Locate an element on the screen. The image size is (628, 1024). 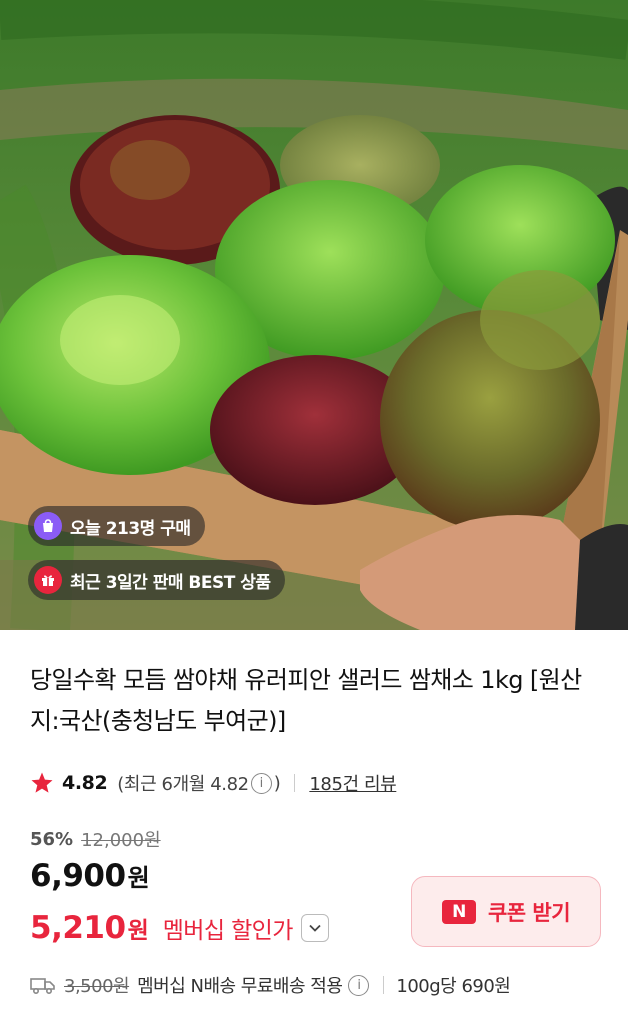
gift-icon is located at coordinates (48, 580).